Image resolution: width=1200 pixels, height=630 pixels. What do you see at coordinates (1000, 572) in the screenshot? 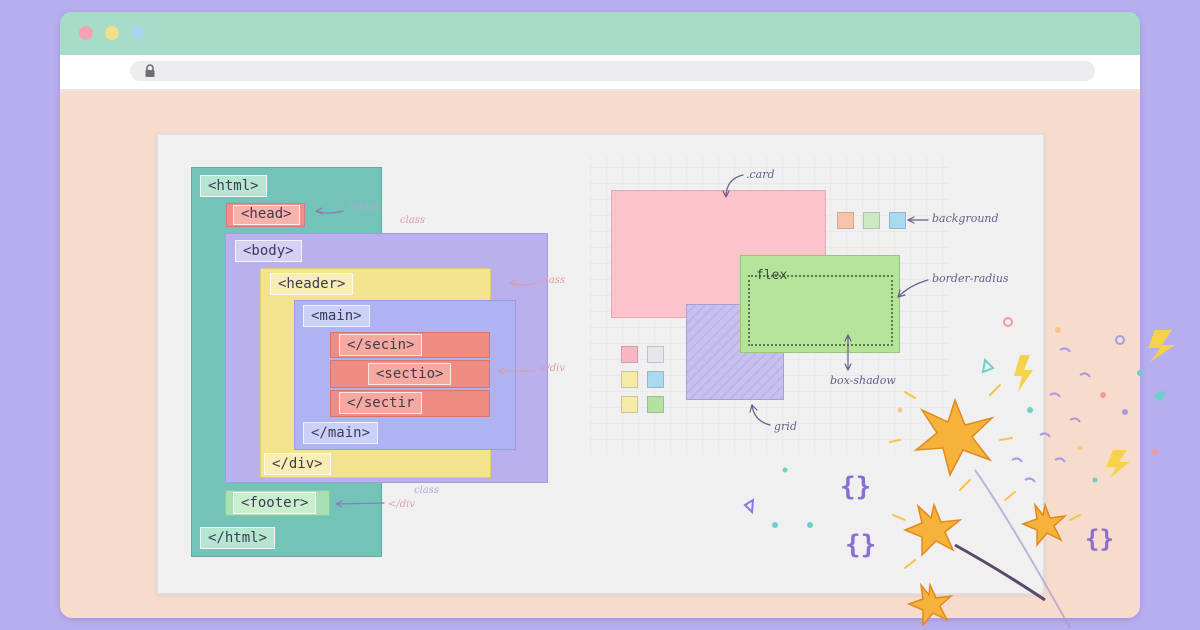
I see `sparkler-wand` at bounding box center [1000, 572].